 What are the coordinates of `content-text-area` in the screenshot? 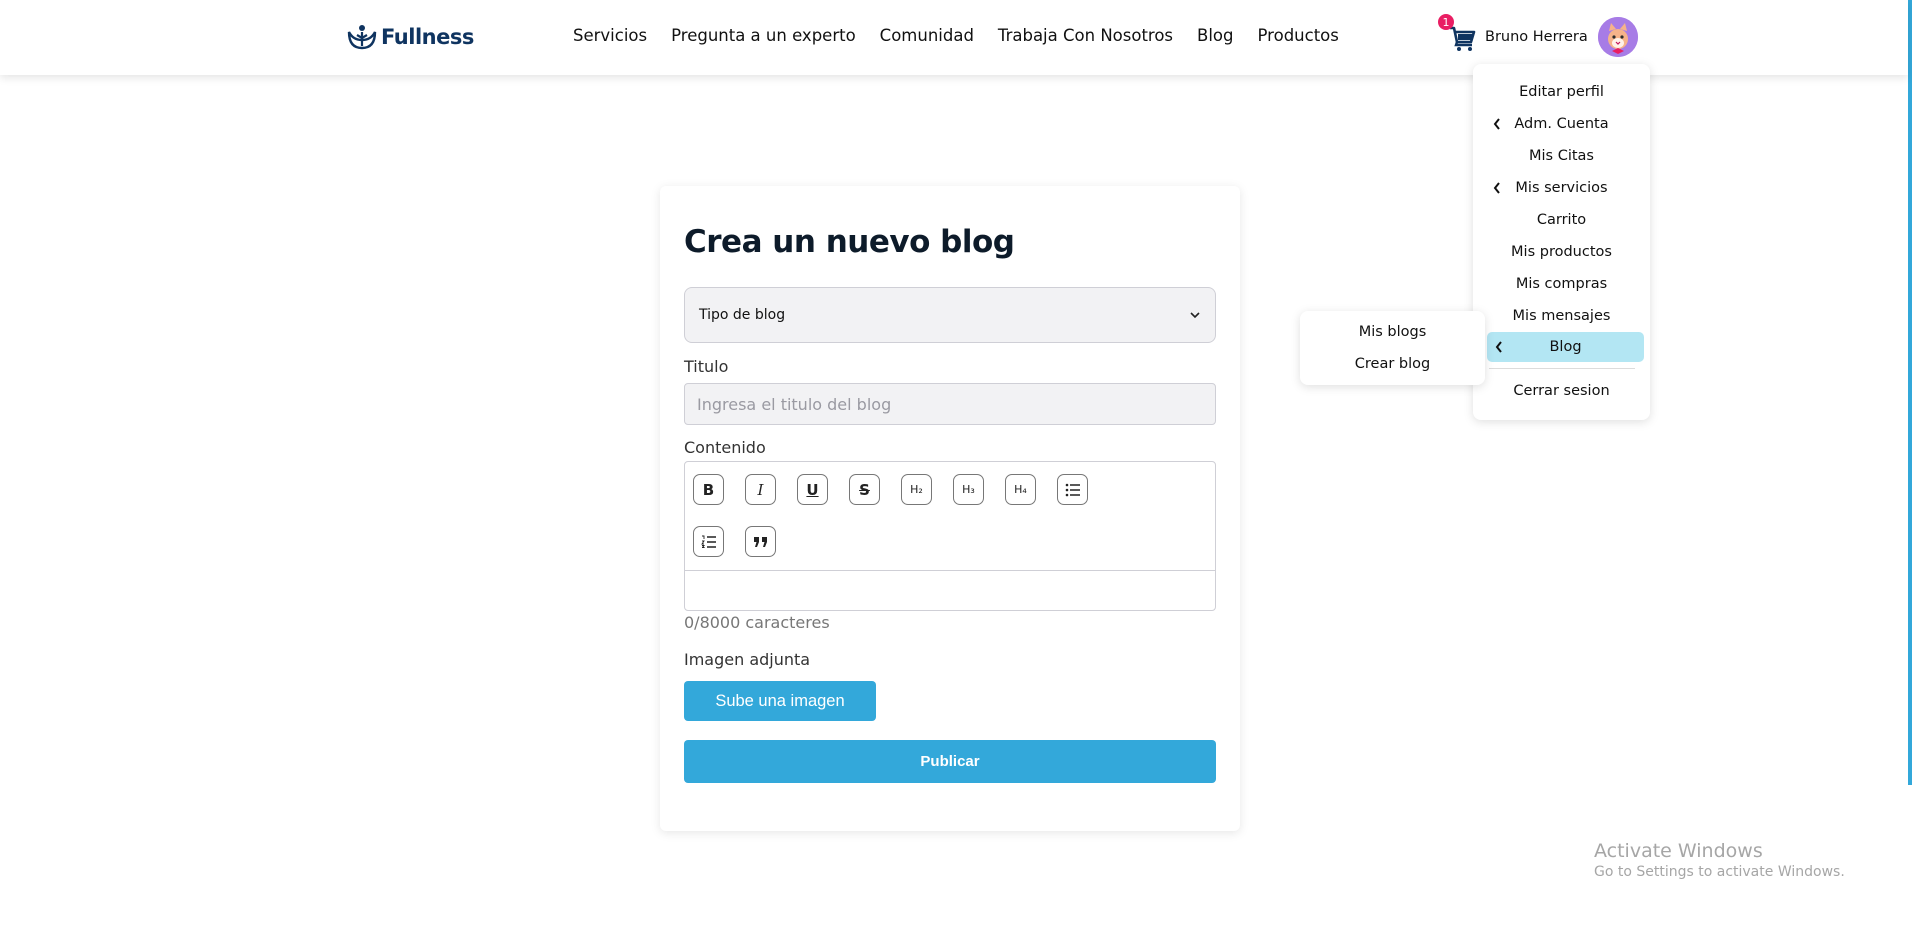 It's located at (950, 591).